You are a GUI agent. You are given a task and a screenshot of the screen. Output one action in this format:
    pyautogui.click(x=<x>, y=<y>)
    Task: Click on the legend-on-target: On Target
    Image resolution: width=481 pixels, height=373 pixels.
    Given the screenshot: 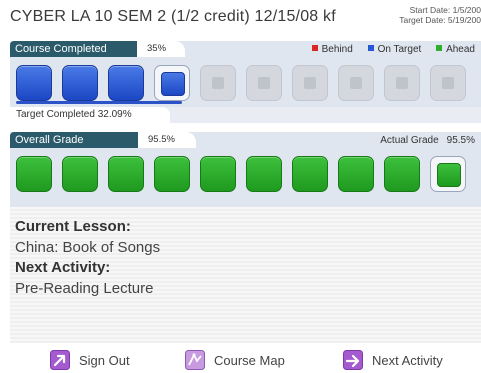 What is the action you would take?
    pyautogui.click(x=394, y=49)
    